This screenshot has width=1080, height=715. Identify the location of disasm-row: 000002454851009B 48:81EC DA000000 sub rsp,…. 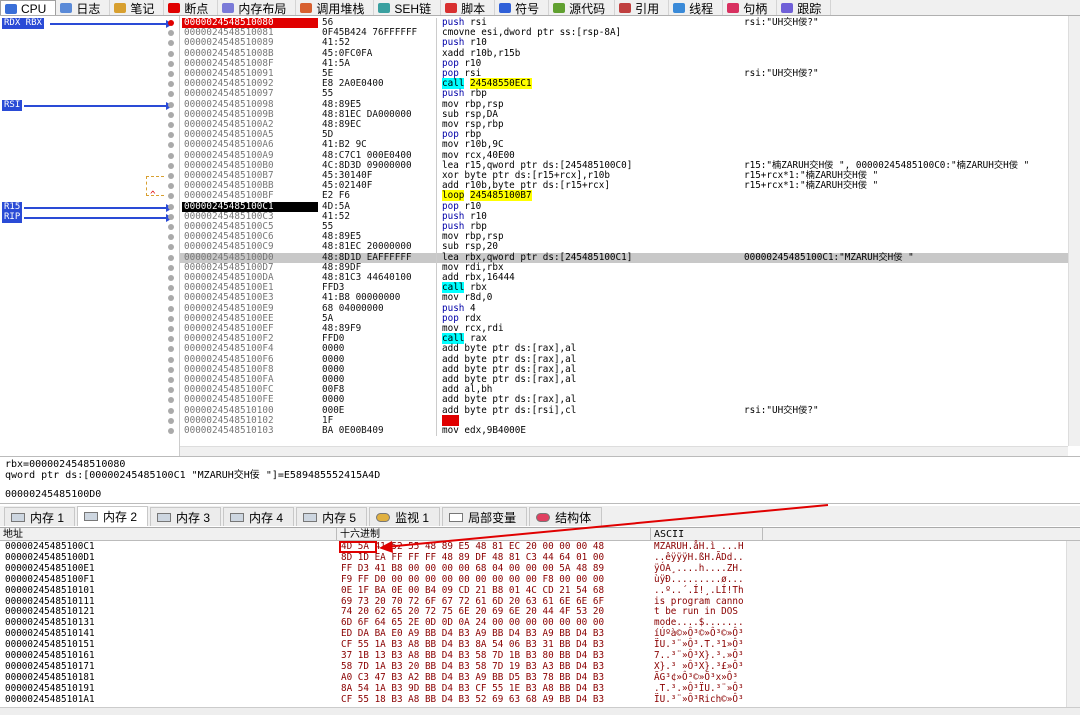
(618, 114).